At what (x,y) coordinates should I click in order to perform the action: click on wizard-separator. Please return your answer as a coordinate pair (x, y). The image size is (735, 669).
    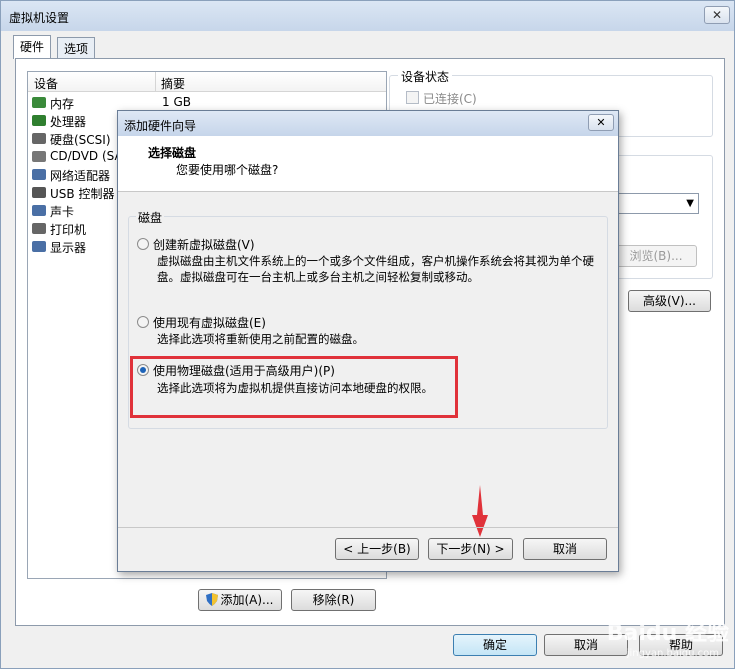
    Looking at the image, I should click on (368, 527).